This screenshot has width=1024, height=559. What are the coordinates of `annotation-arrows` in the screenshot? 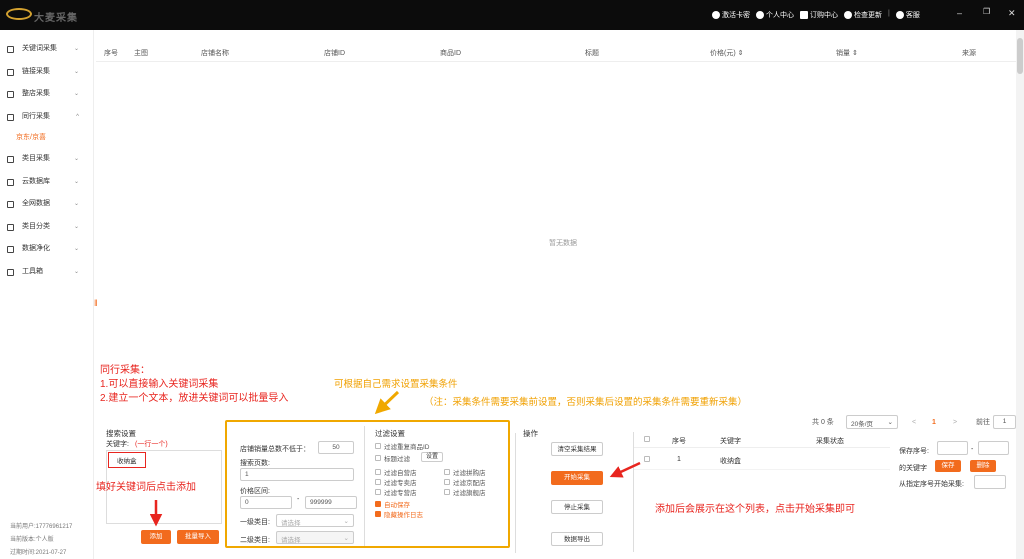 It's located at (395, 458).